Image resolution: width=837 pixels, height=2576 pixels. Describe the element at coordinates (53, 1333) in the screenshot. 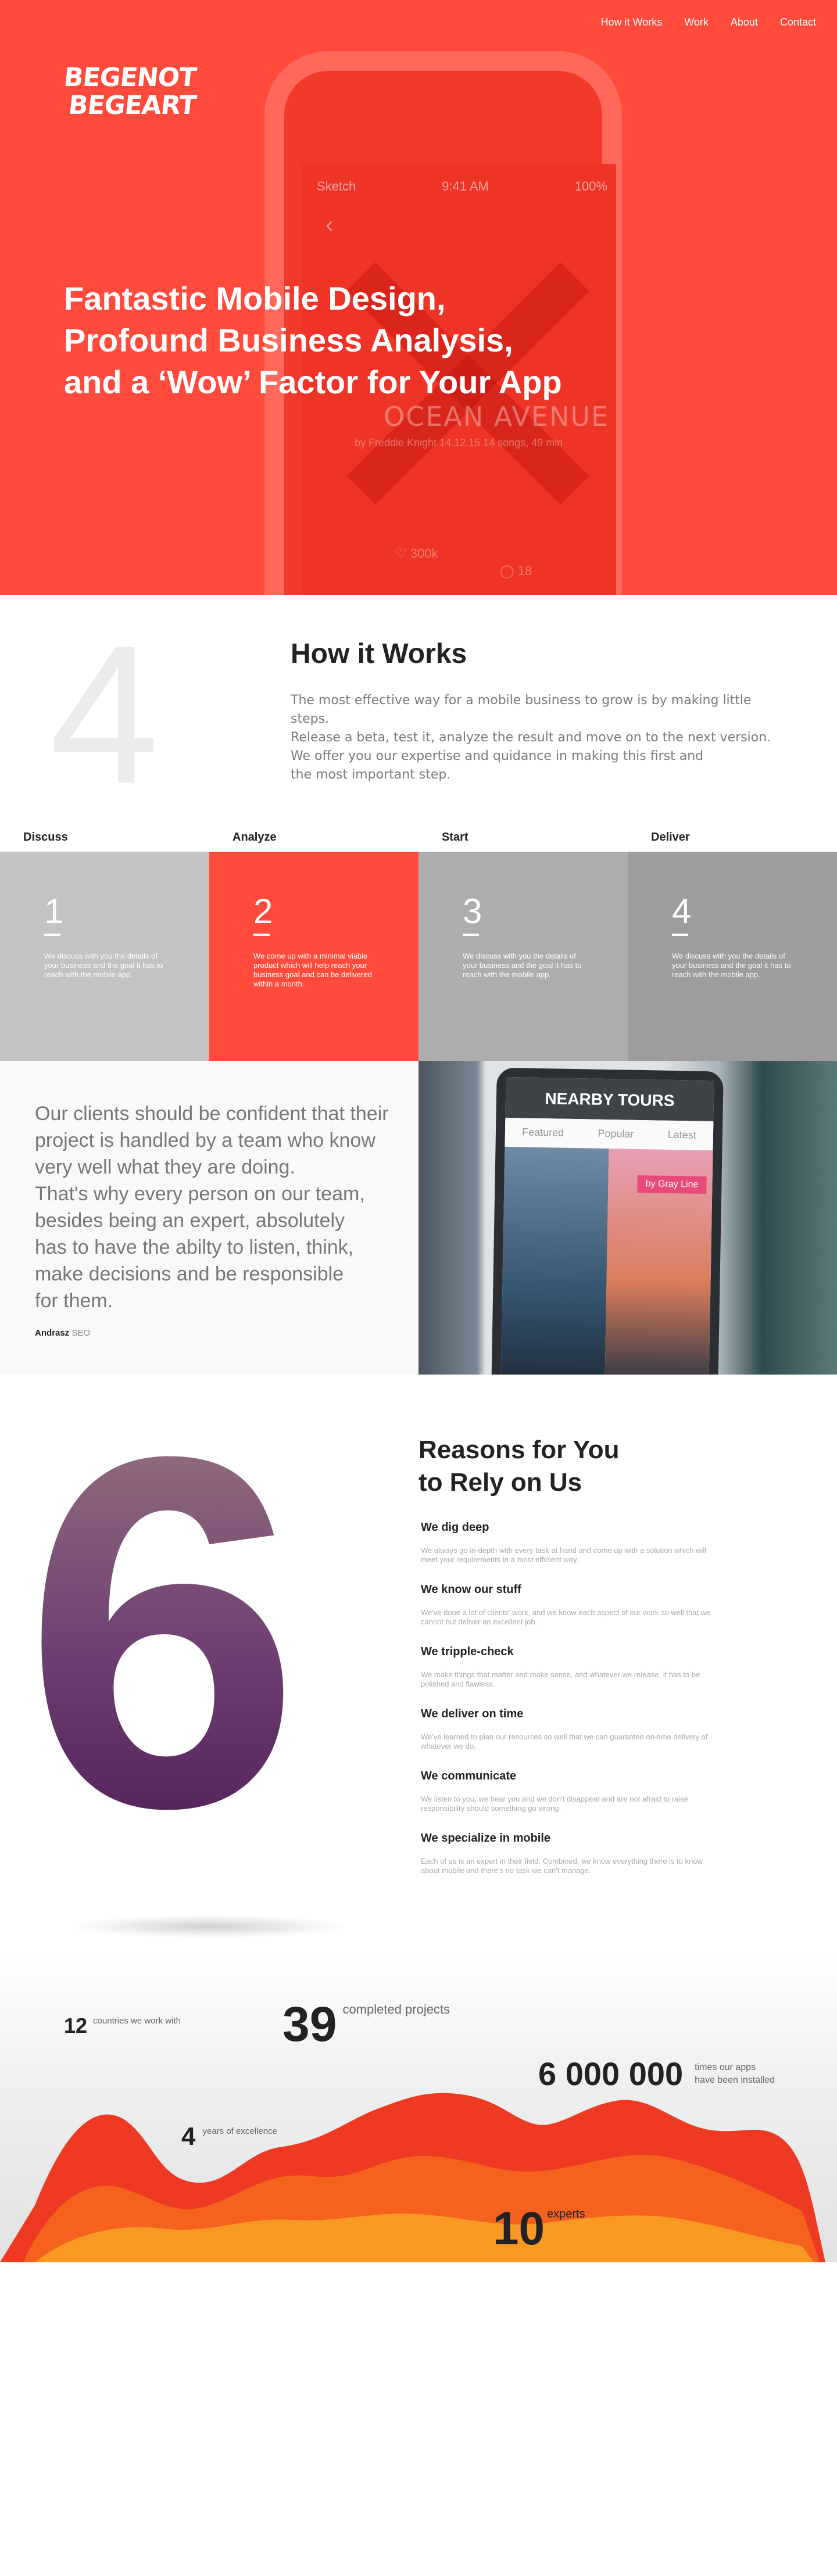

I see `author-name: Andrasz` at that location.